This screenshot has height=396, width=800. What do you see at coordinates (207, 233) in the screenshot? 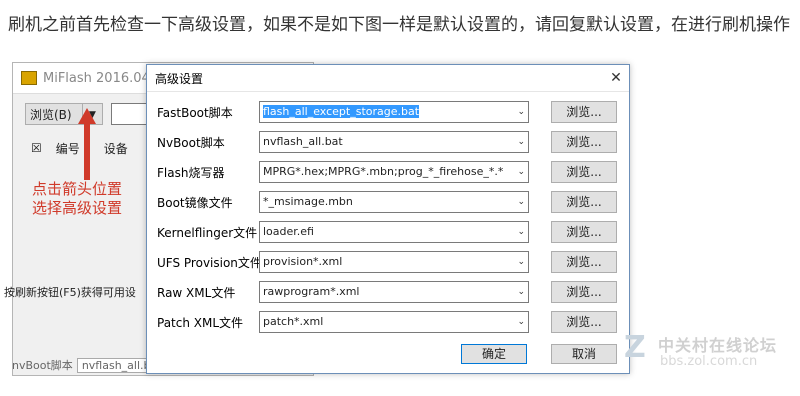
I see `setting-label: Kernelflinger文件` at bounding box center [207, 233].